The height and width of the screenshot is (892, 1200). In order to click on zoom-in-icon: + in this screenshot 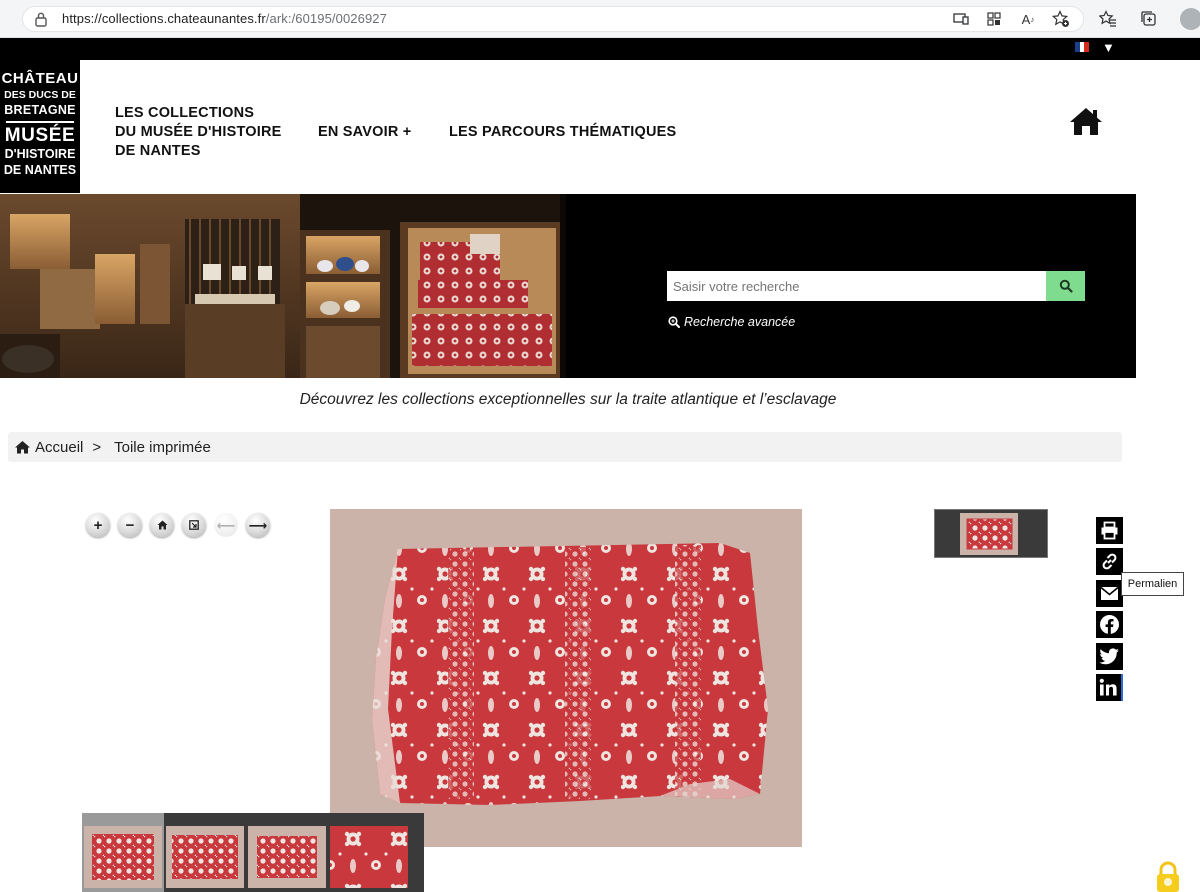, I will do `click(98, 525)`.